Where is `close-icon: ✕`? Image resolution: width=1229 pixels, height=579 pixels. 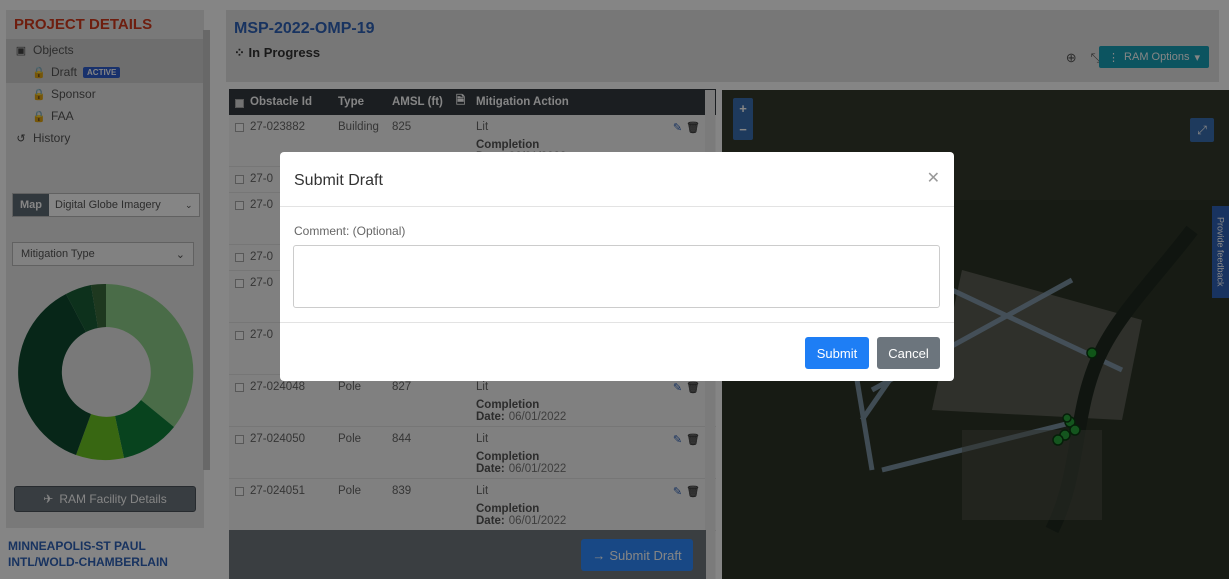
close-icon: ✕ is located at coordinates (933, 178).